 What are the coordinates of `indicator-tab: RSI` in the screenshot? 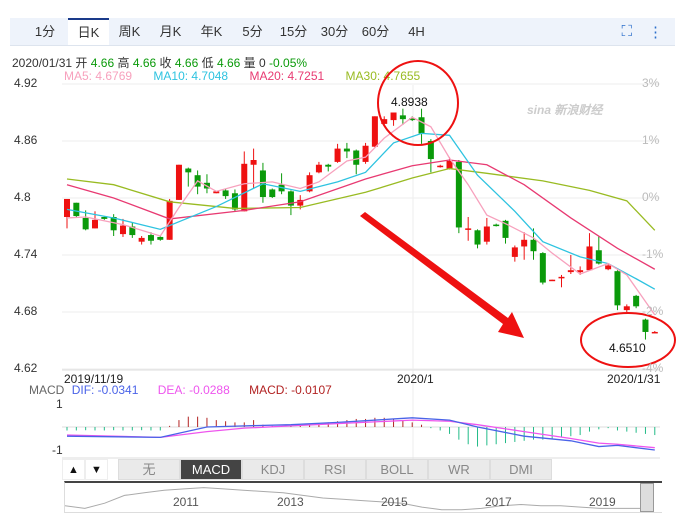 It's located at (335, 469).